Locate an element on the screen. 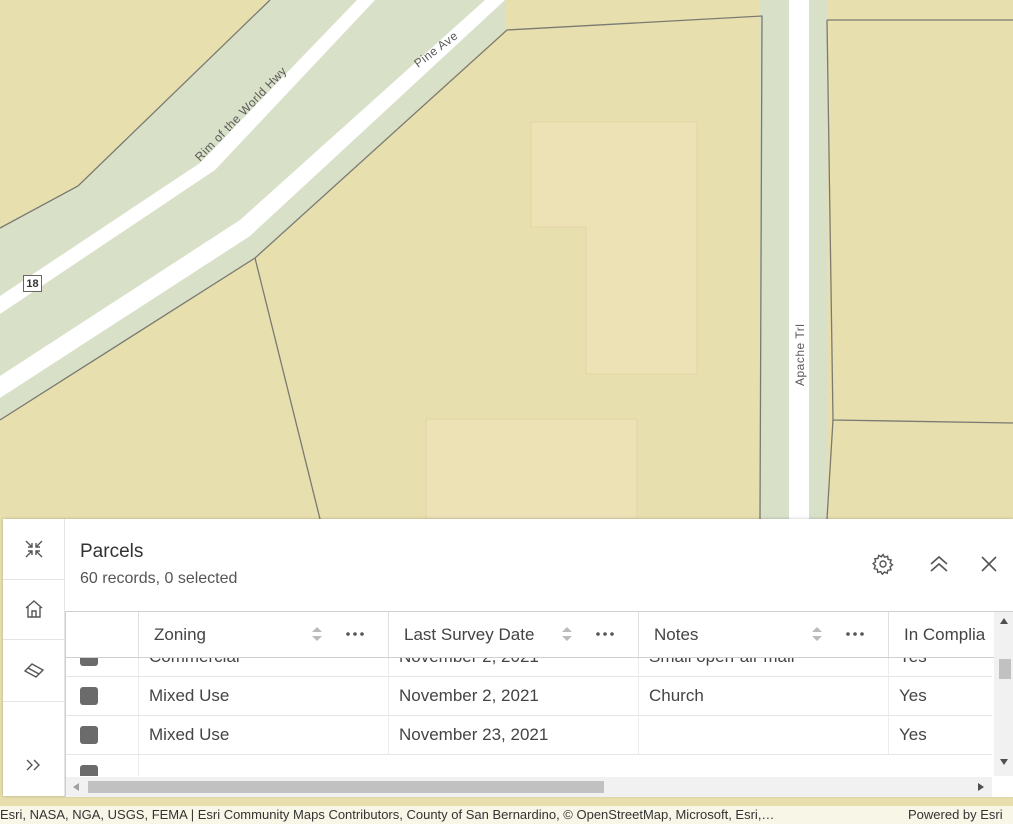 Image resolution: width=1013 pixels, height=824 pixels. horizontal-scrollbar is located at coordinates (529, 787).